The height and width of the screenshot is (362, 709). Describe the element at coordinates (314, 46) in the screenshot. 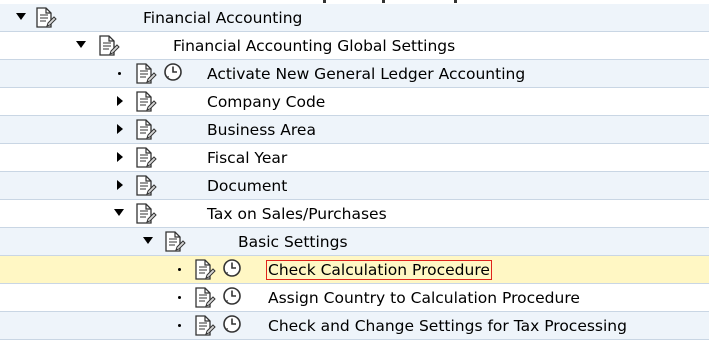

I see `tree-node-label: Financial Accounting Global Settings` at that location.